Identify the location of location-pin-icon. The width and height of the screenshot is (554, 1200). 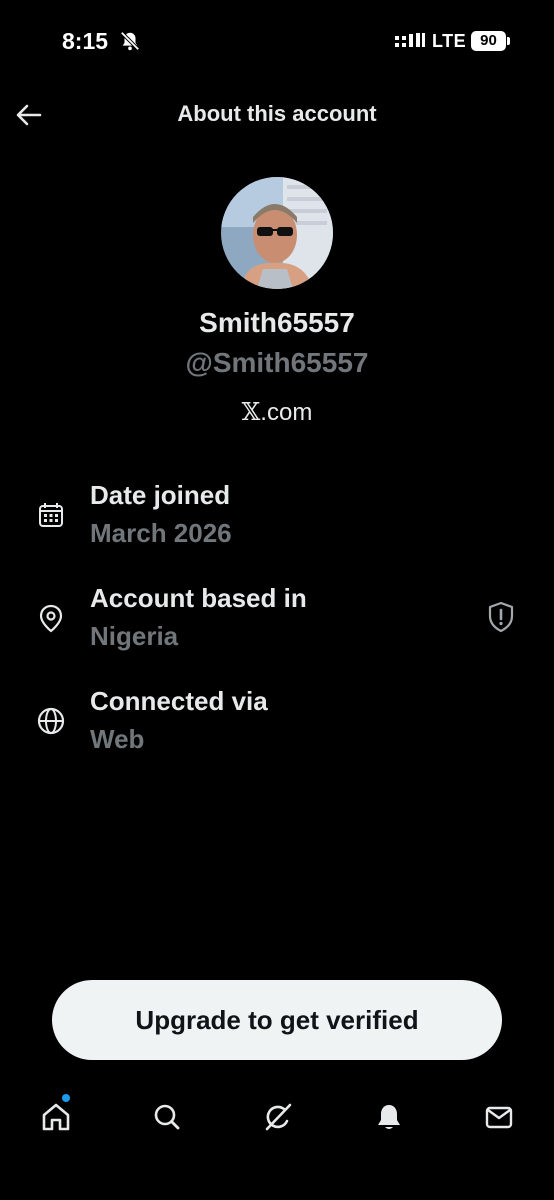
(51, 618).